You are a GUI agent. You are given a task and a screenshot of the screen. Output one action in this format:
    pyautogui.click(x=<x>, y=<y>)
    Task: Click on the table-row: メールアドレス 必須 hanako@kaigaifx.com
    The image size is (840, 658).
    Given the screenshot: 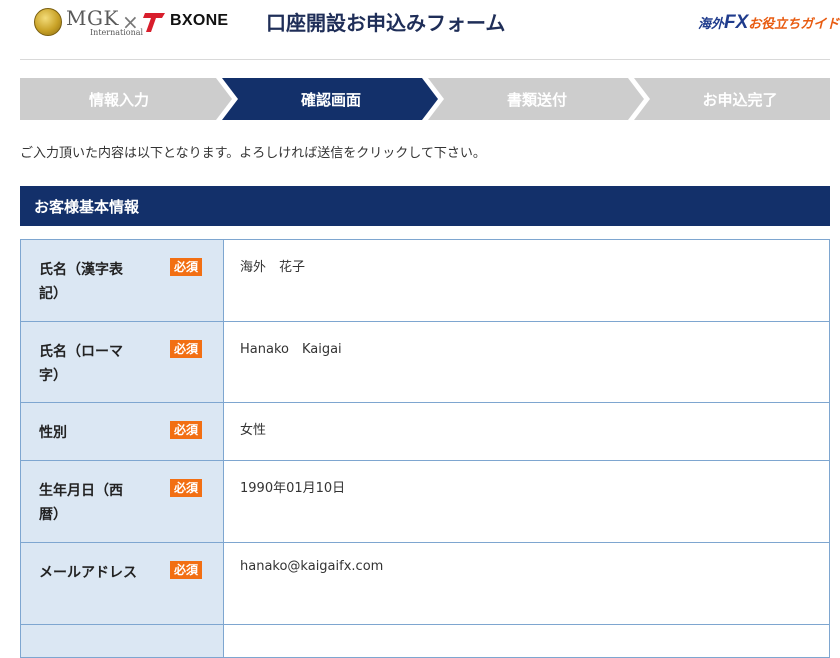 What is the action you would take?
    pyautogui.click(x=425, y=583)
    